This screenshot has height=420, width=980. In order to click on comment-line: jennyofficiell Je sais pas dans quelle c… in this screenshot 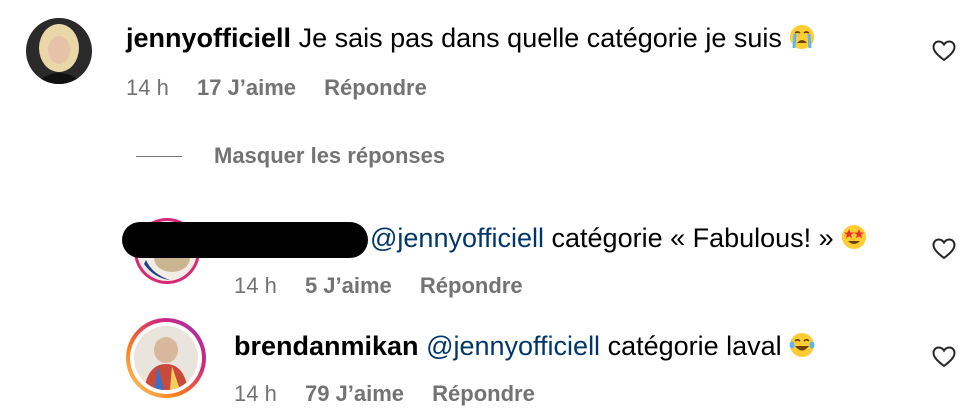, I will do `click(470, 38)`.